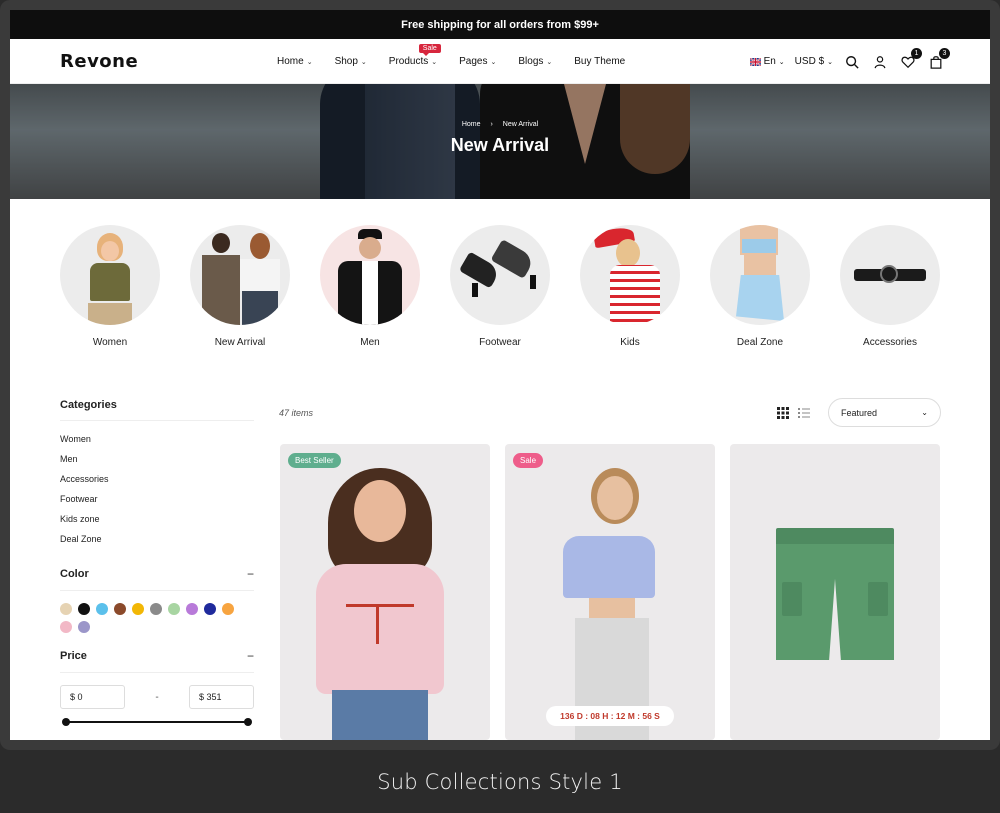 This screenshot has width=1000, height=813. What do you see at coordinates (157, 543) in the screenshot?
I see `category-item: Deal Zone` at bounding box center [157, 543].